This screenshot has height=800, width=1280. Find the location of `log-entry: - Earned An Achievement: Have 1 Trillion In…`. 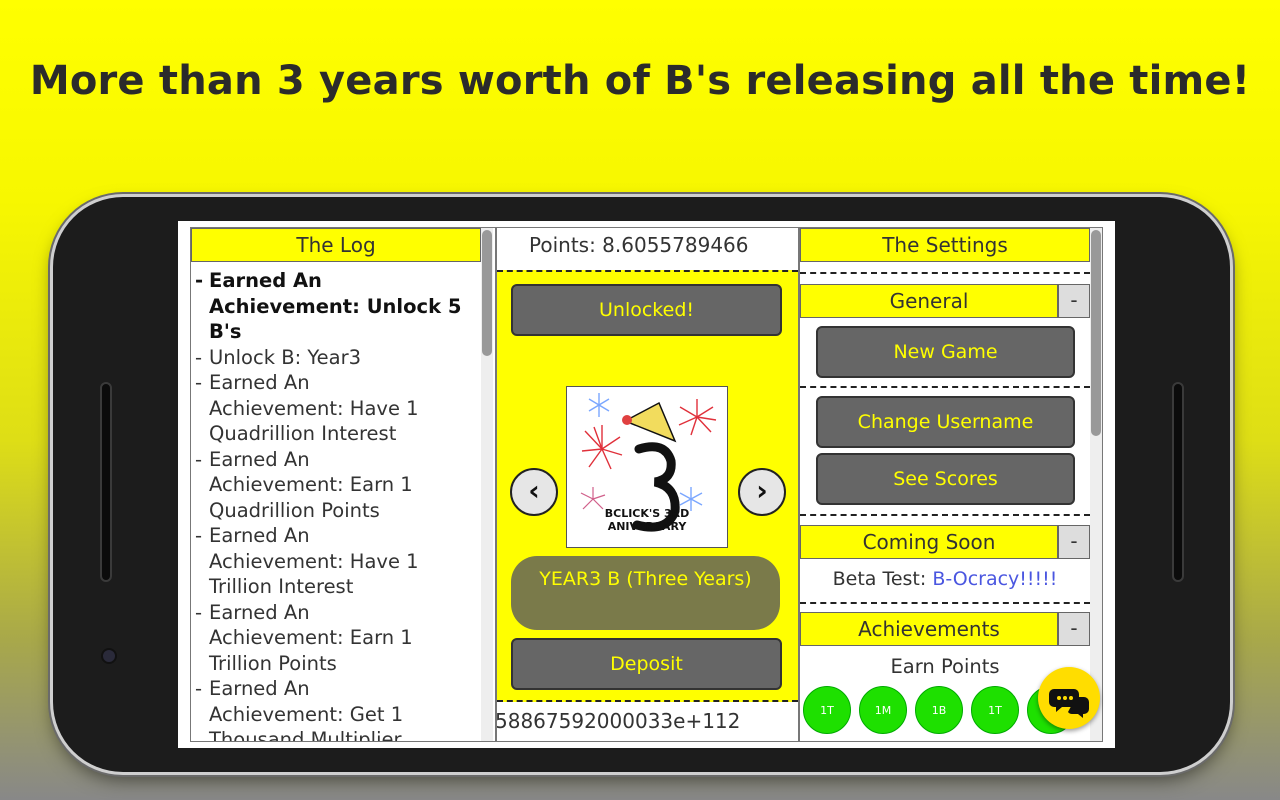

log-entry: - Earned An Achievement: Have 1 Trillion In… is located at coordinates (338, 561).